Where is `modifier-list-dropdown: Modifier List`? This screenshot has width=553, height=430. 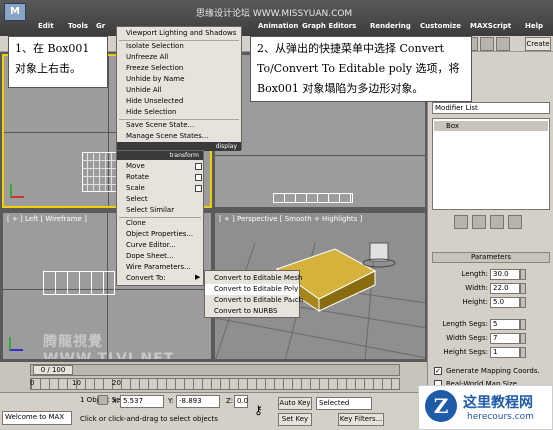 modifier-list-dropdown: Modifier List is located at coordinates (491, 108).